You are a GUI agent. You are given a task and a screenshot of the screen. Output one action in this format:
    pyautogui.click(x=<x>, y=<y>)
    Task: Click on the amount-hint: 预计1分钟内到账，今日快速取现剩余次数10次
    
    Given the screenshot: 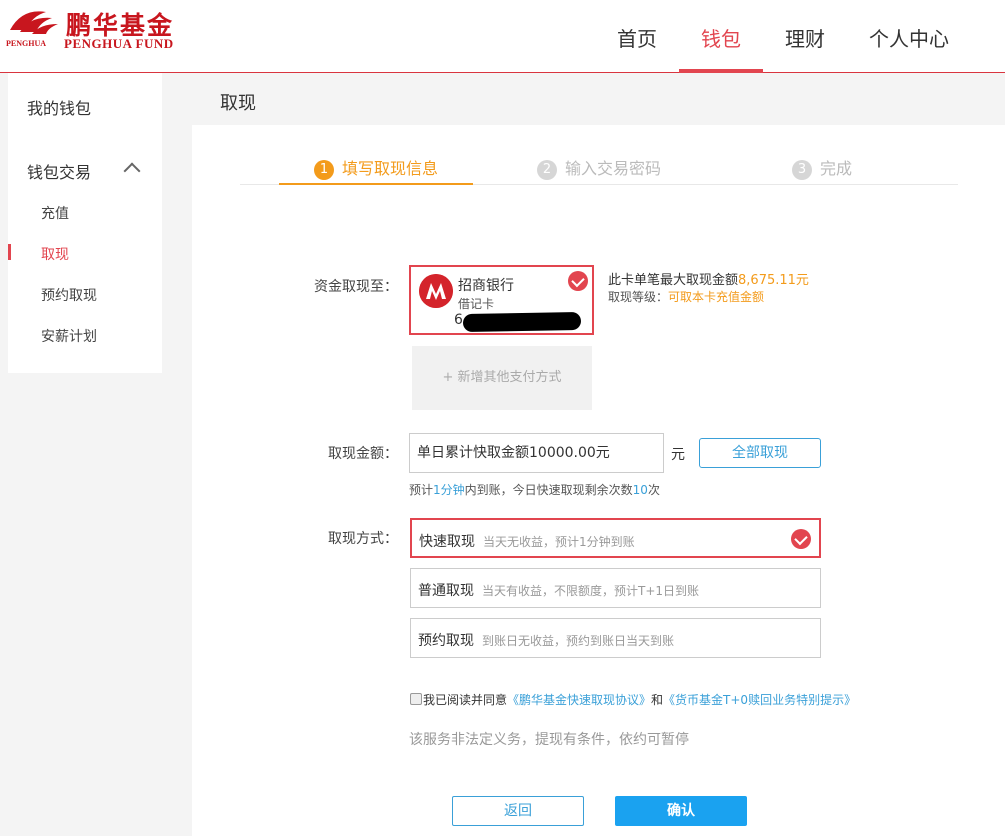 What is the action you would take?
    pyautogui.click(x=534, y=489)
    